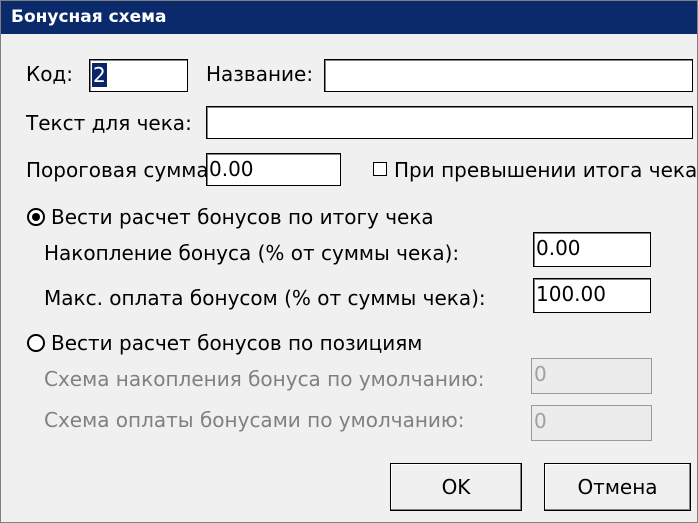 The width and height of the screenshot is (698, 523). What do you see at coordinates (36, 343) in the screenshot?
I see `radio-mode-positions` at bounding box center [36, 343].